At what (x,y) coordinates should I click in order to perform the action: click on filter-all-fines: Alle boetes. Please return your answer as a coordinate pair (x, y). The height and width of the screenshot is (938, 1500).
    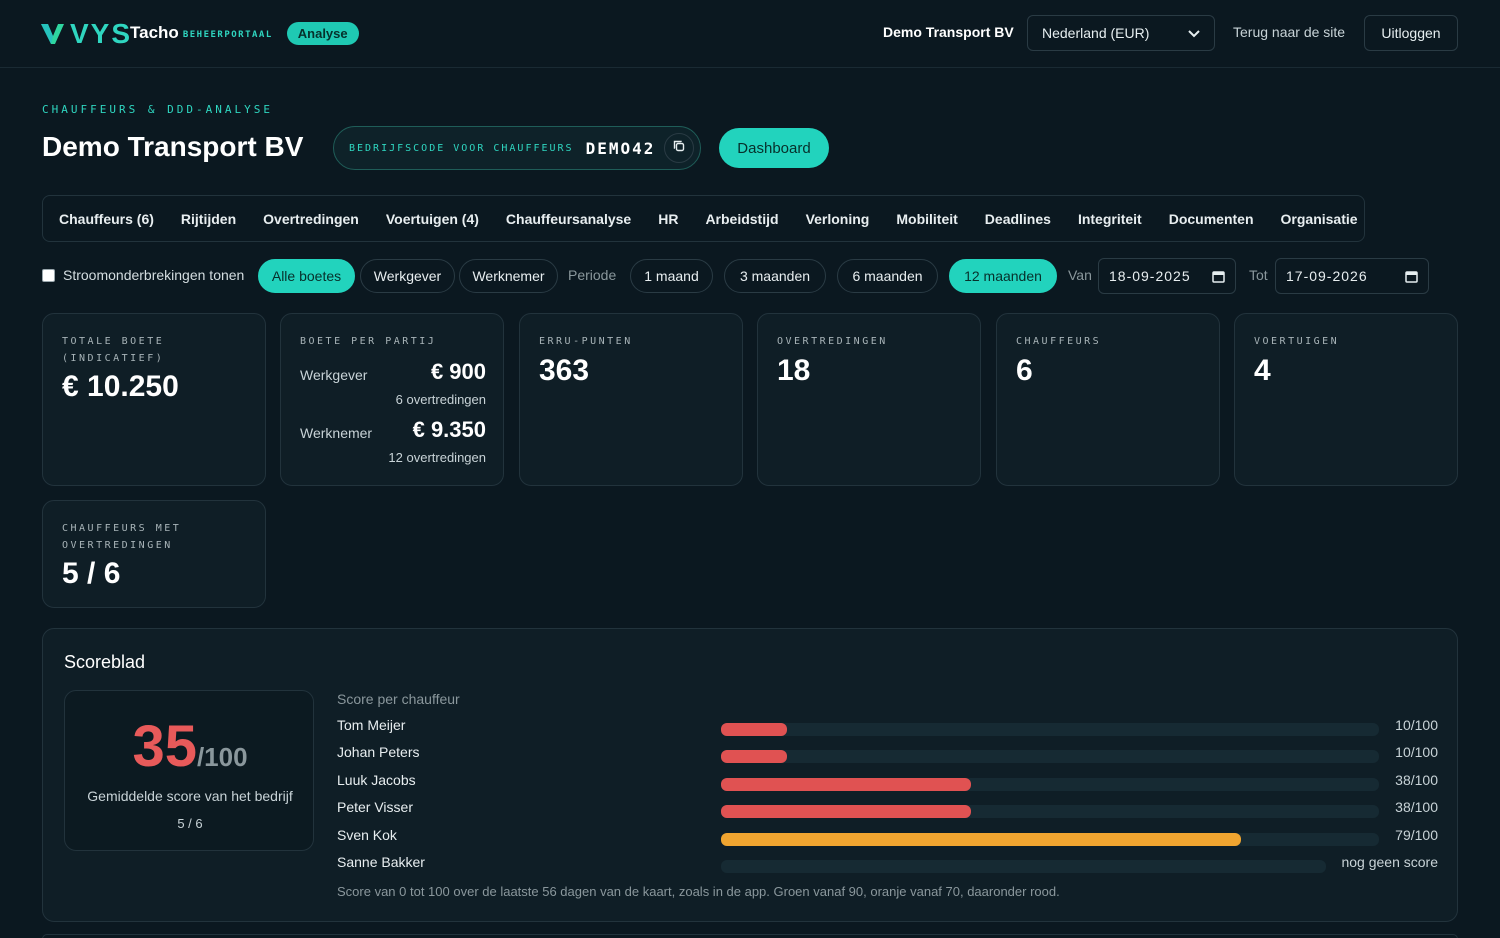
    Looking at the image, I should click on (306, 276).